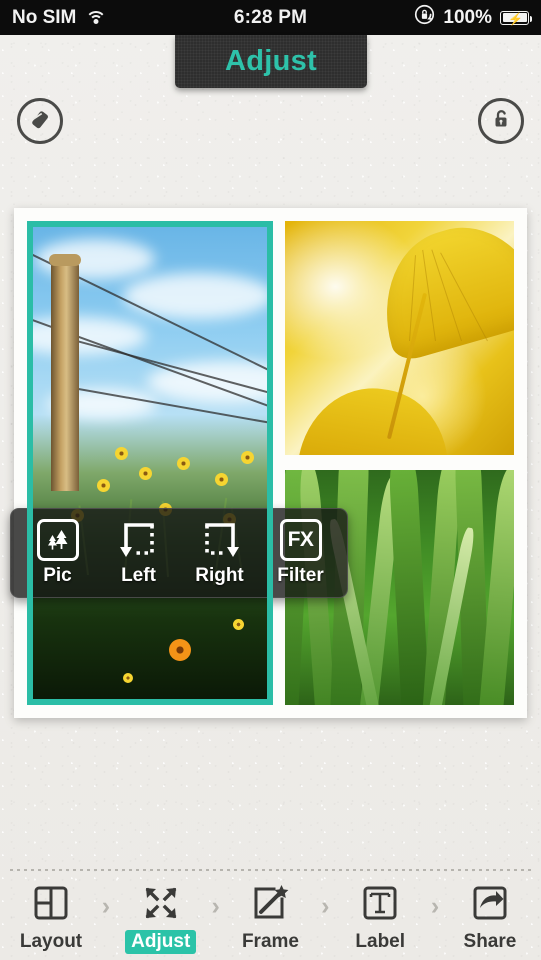  I want to click on nav-item-adjust: Adjust, so click(161, 917).